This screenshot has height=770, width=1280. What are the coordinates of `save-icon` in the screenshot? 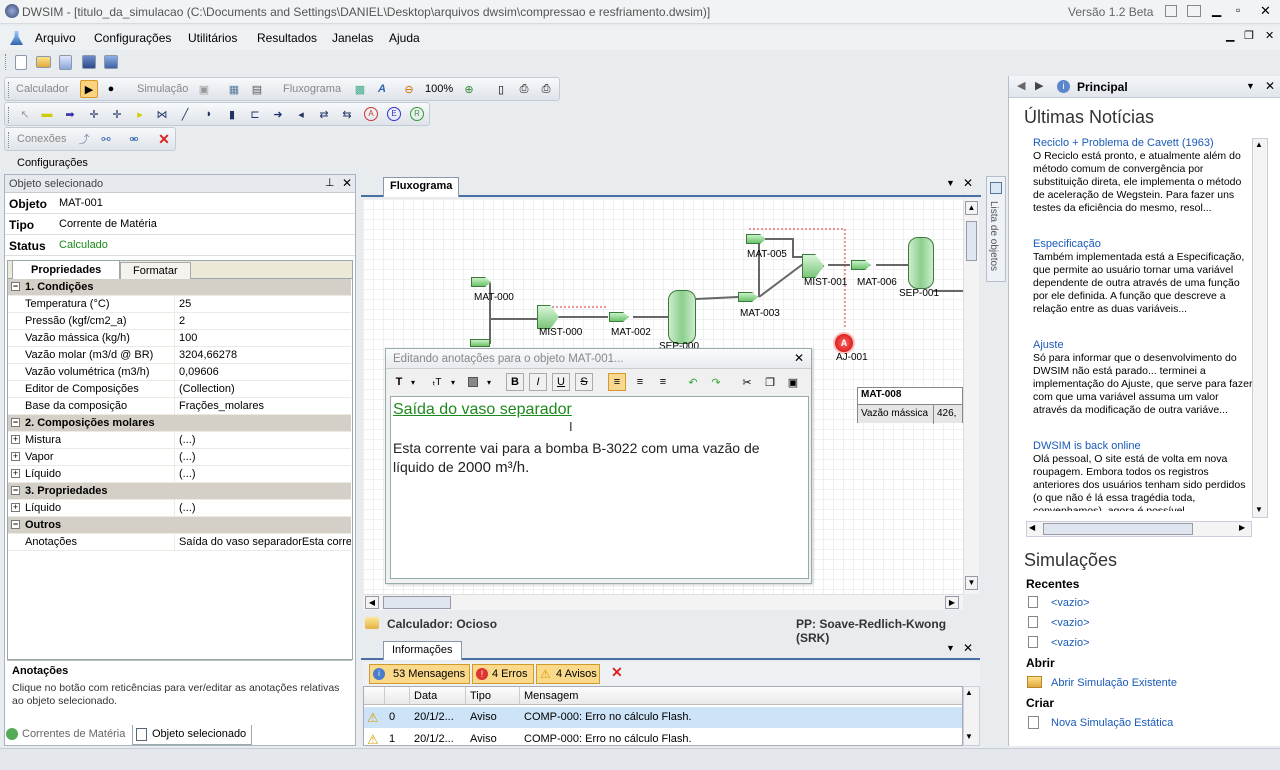 It's located at (89, 62).